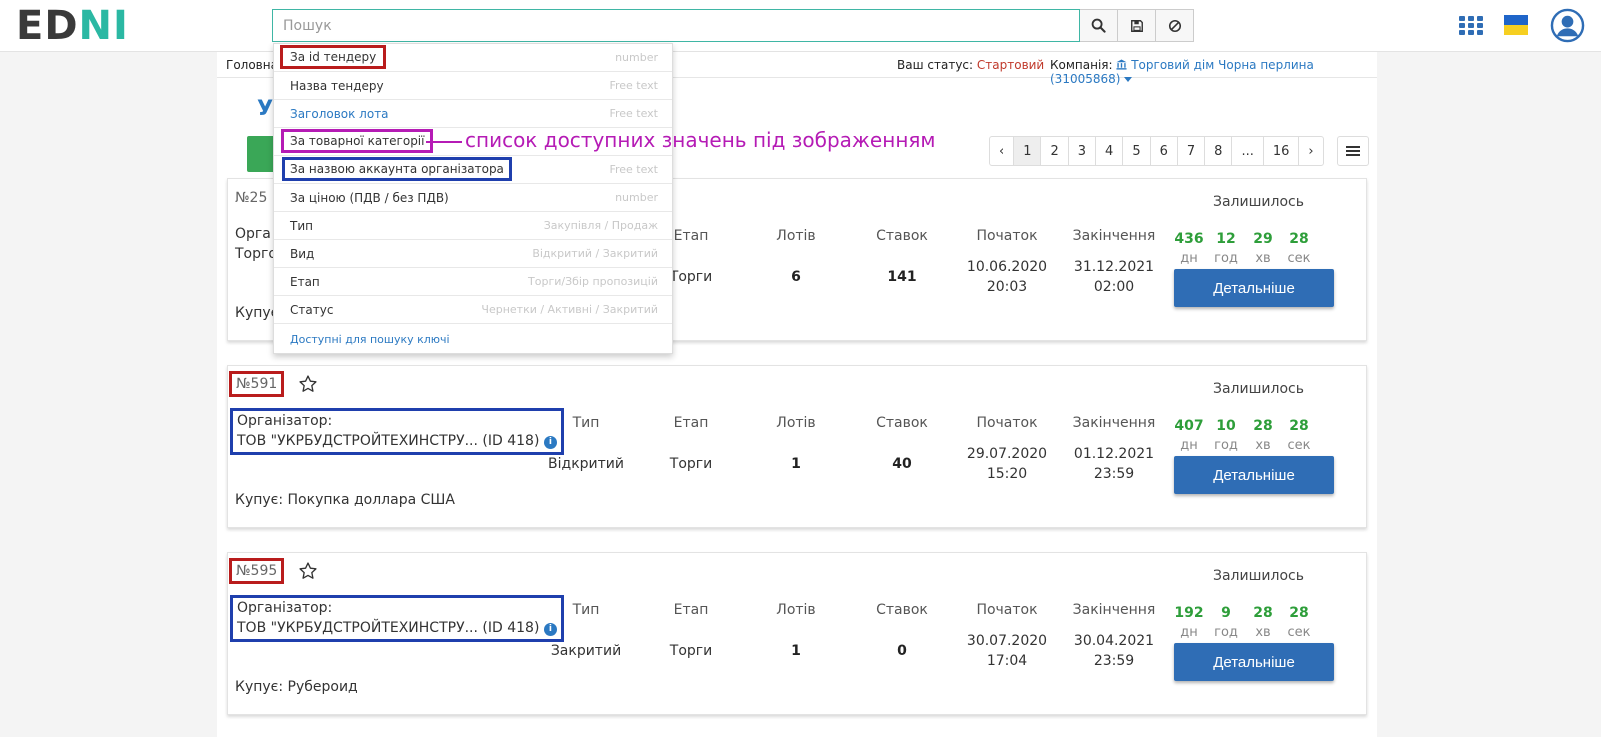 Image resolution: width=1601 pixels, height=737 pixels. I want to click on dropdown-item-type: Тип Закупівля / Продаж, so click(473, 226).